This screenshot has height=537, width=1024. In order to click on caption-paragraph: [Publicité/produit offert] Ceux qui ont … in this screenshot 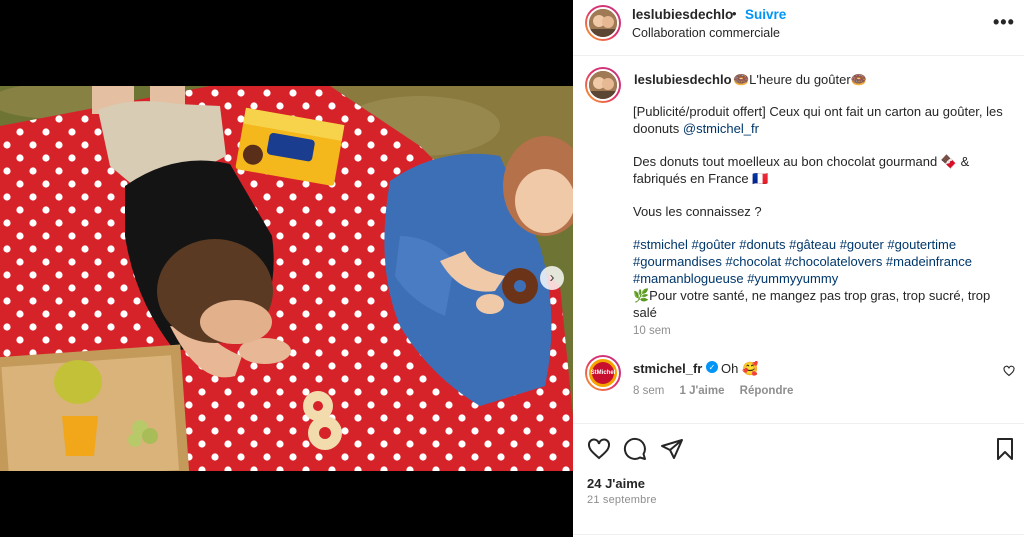, I will do `click(823, 120)`.